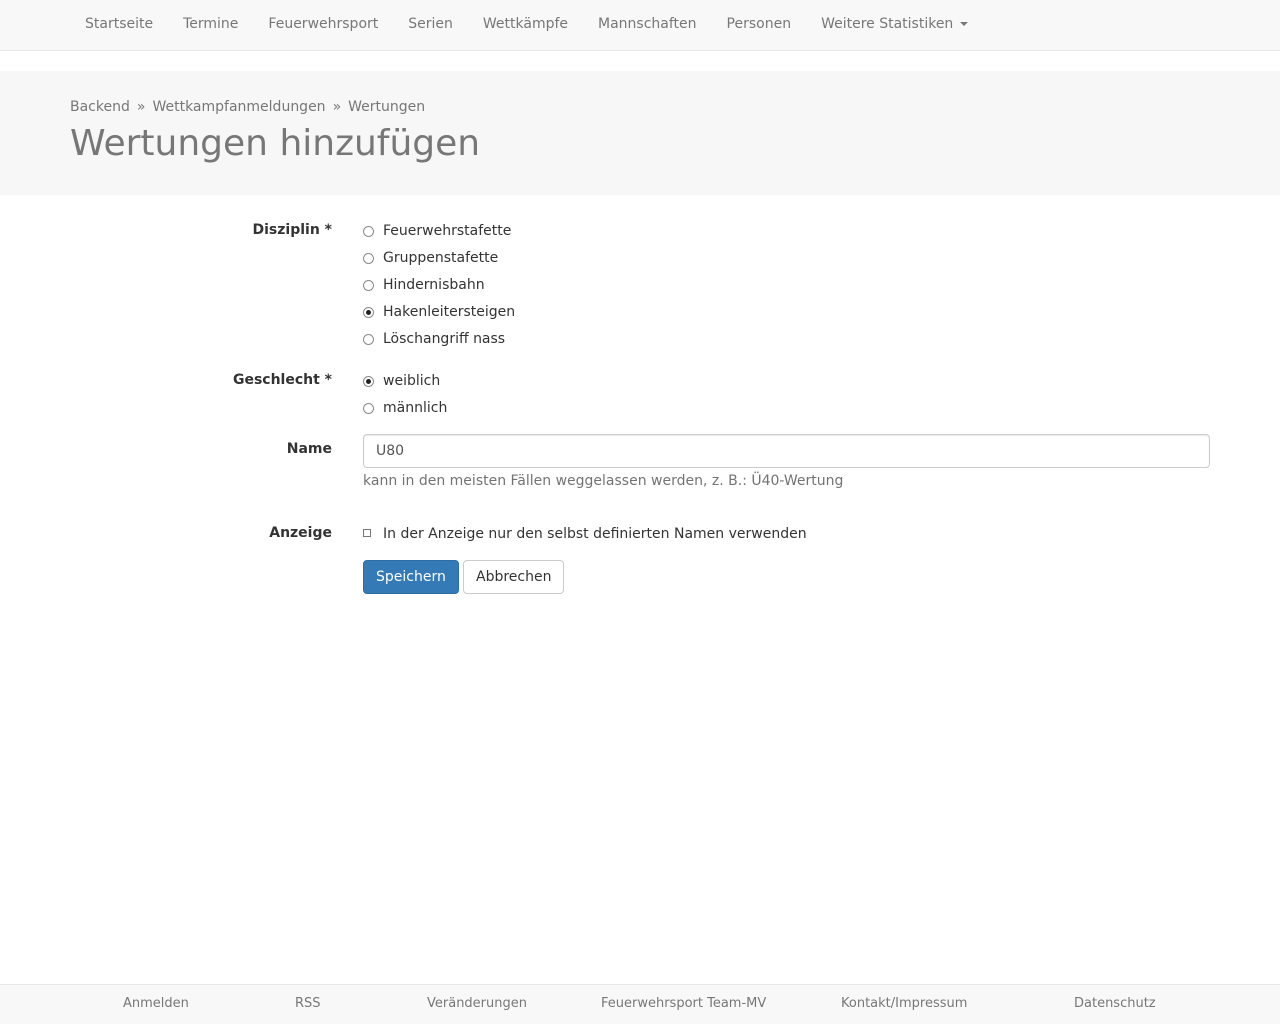 The image size is (1280, 1024). I want to click on nav-item-feuerwehrsport: Feuerwehrsport, so click(323, 25).